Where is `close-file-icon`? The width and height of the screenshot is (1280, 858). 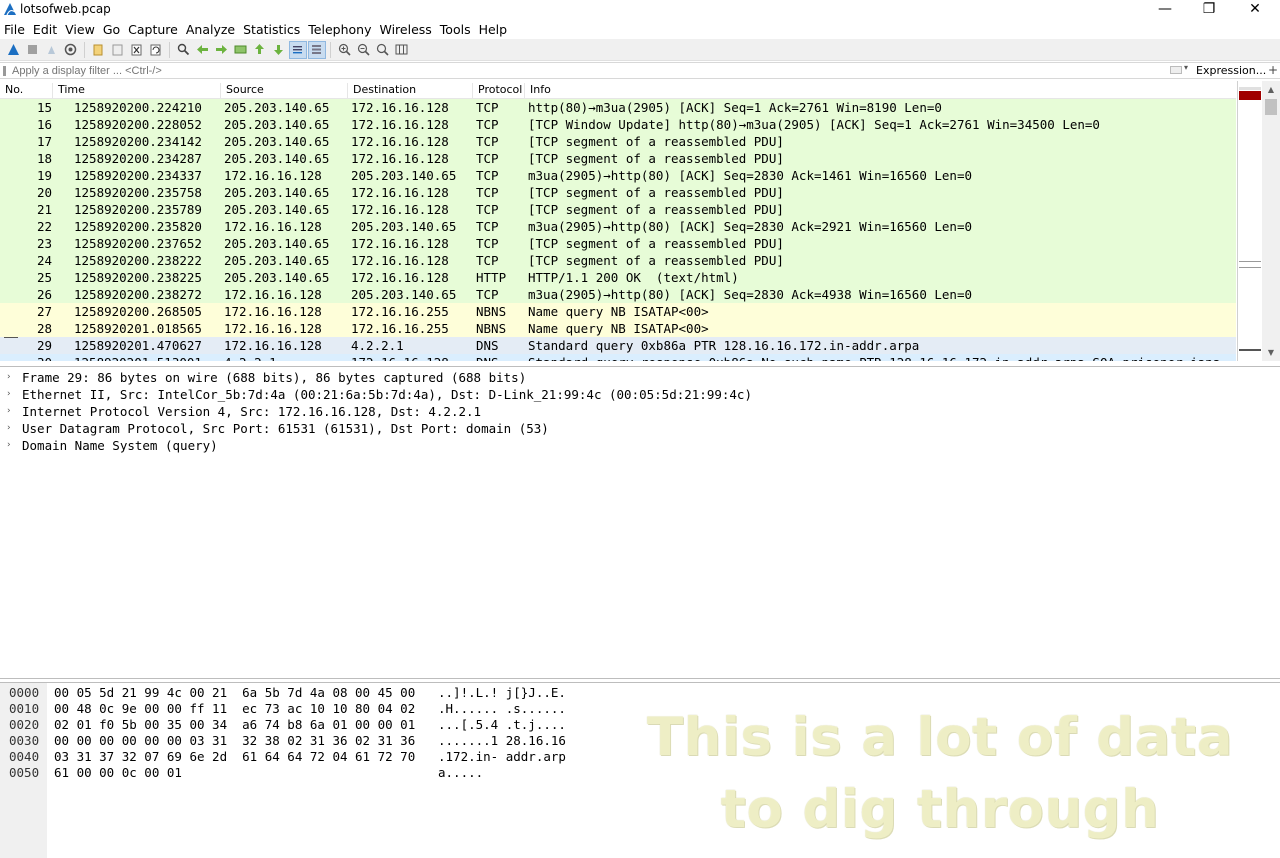
close-file-icon is located at coordinates (137, 50).